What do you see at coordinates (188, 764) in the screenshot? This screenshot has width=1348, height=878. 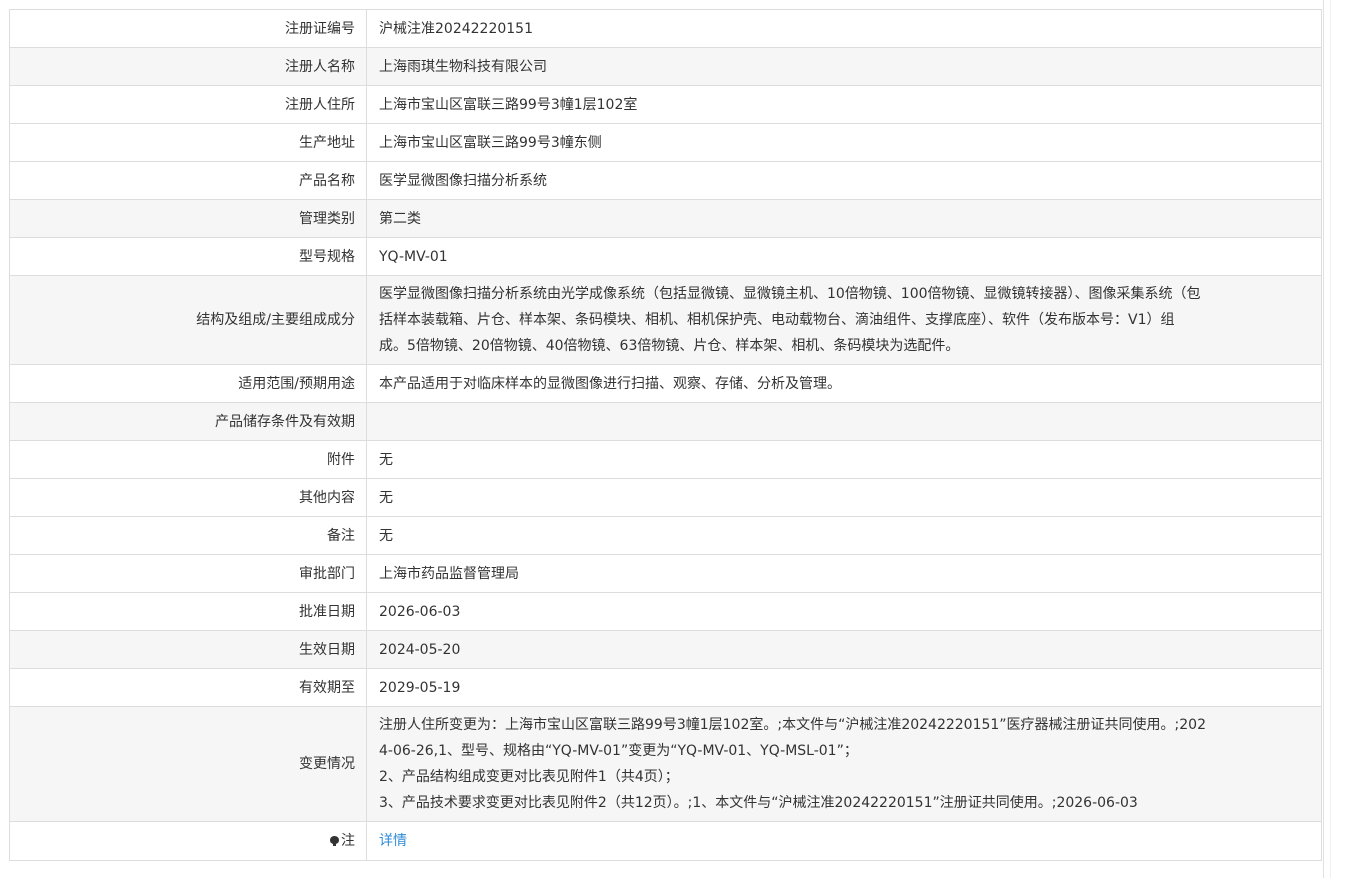 I see `row-label: 变更情况` at bounding box center [188, 764].